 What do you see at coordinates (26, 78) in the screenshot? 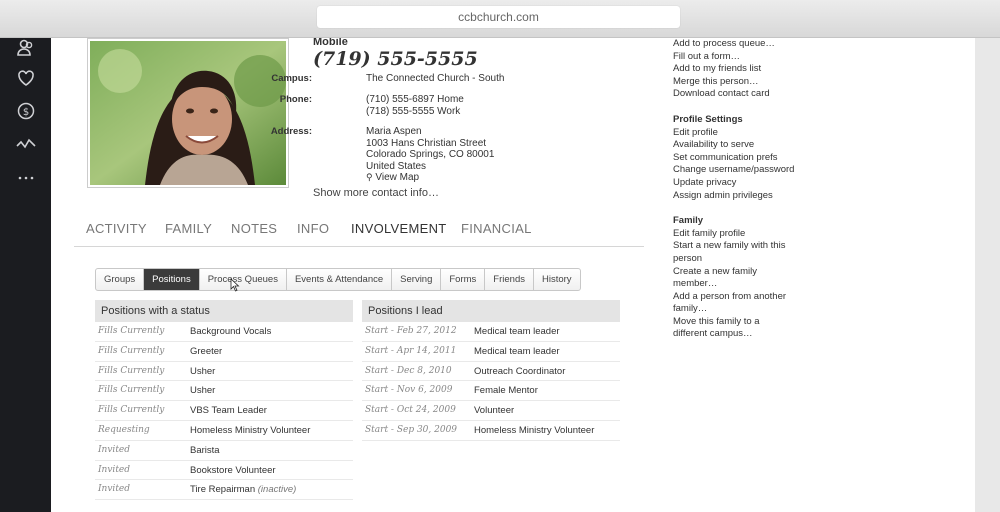
I see `heart-icon` at bounding box center [26, 78].